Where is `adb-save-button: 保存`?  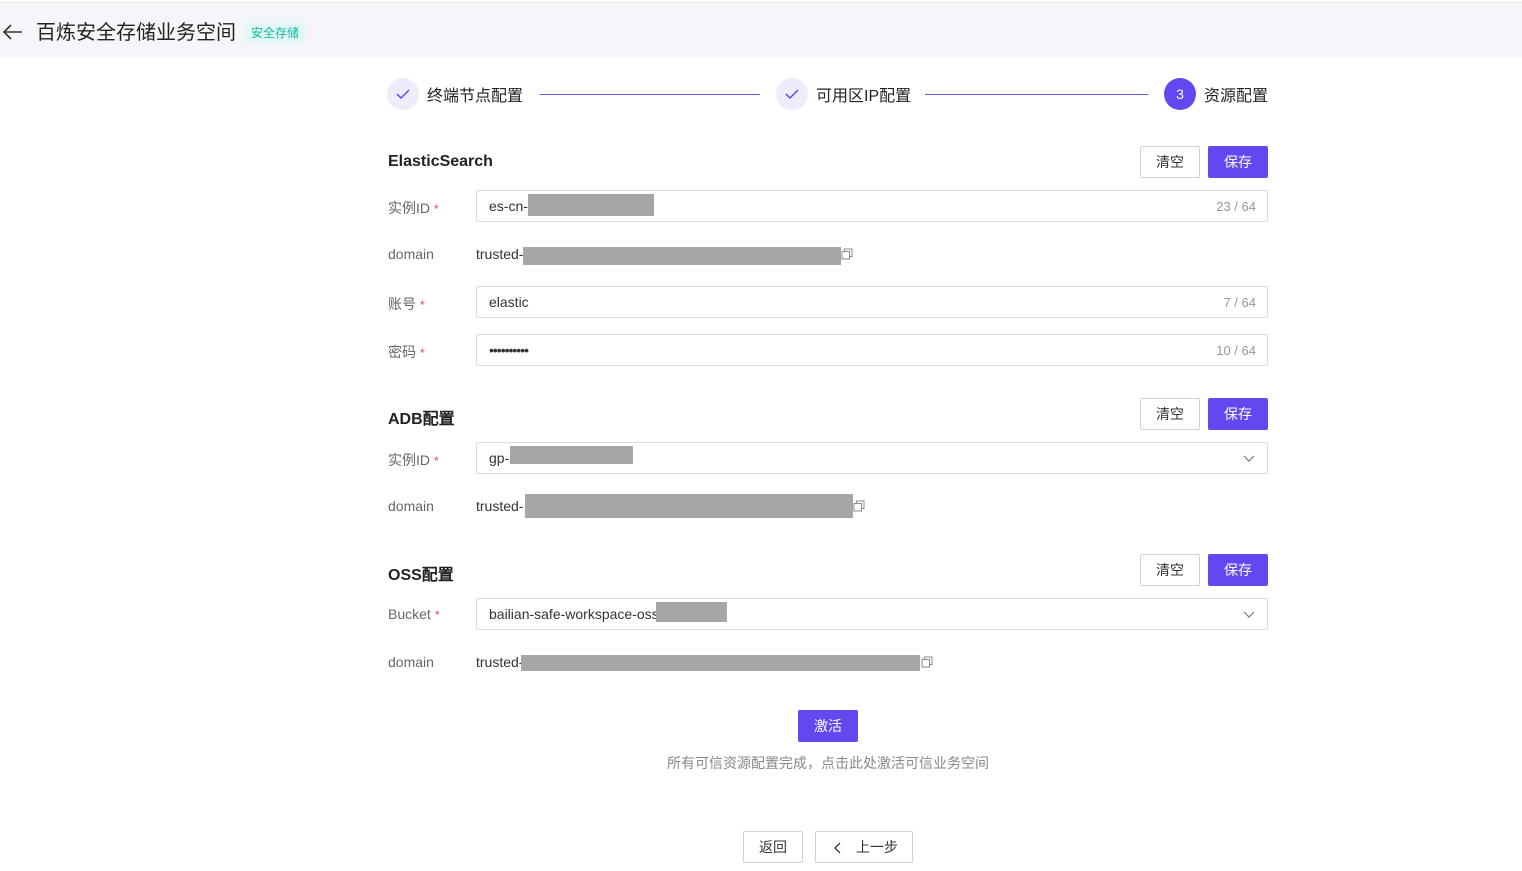 adb-save-button: 保存 is located at coordinates (1238, 414).